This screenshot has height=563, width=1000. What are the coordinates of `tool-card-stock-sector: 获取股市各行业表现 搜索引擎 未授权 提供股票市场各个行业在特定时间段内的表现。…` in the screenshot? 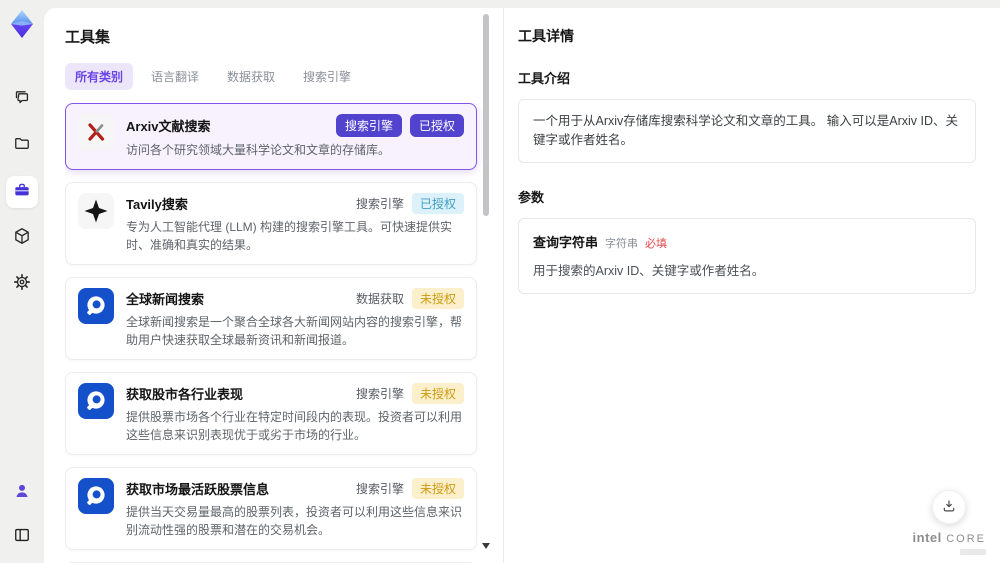 It's located at (271, 413).